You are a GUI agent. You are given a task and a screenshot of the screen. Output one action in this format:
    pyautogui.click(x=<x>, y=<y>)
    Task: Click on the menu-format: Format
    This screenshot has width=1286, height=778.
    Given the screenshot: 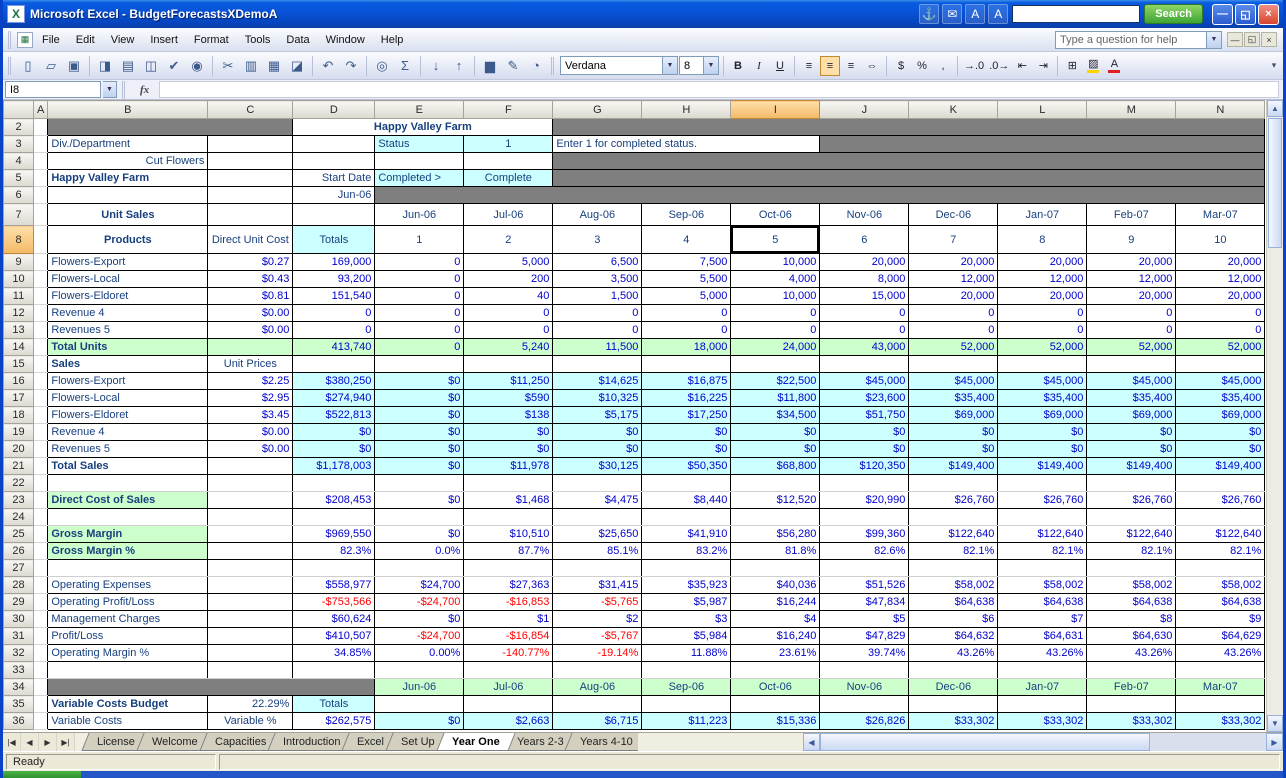 What is the action you would take?
    pyautogui.click(x=211, y=40)
    